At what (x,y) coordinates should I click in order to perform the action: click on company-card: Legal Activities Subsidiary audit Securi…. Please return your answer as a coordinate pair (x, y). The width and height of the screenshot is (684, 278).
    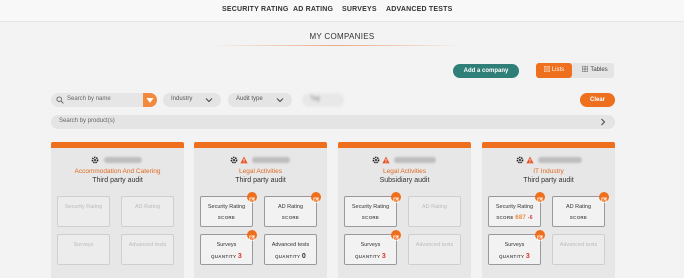
    Looking at the image, I should click on (404, 210).